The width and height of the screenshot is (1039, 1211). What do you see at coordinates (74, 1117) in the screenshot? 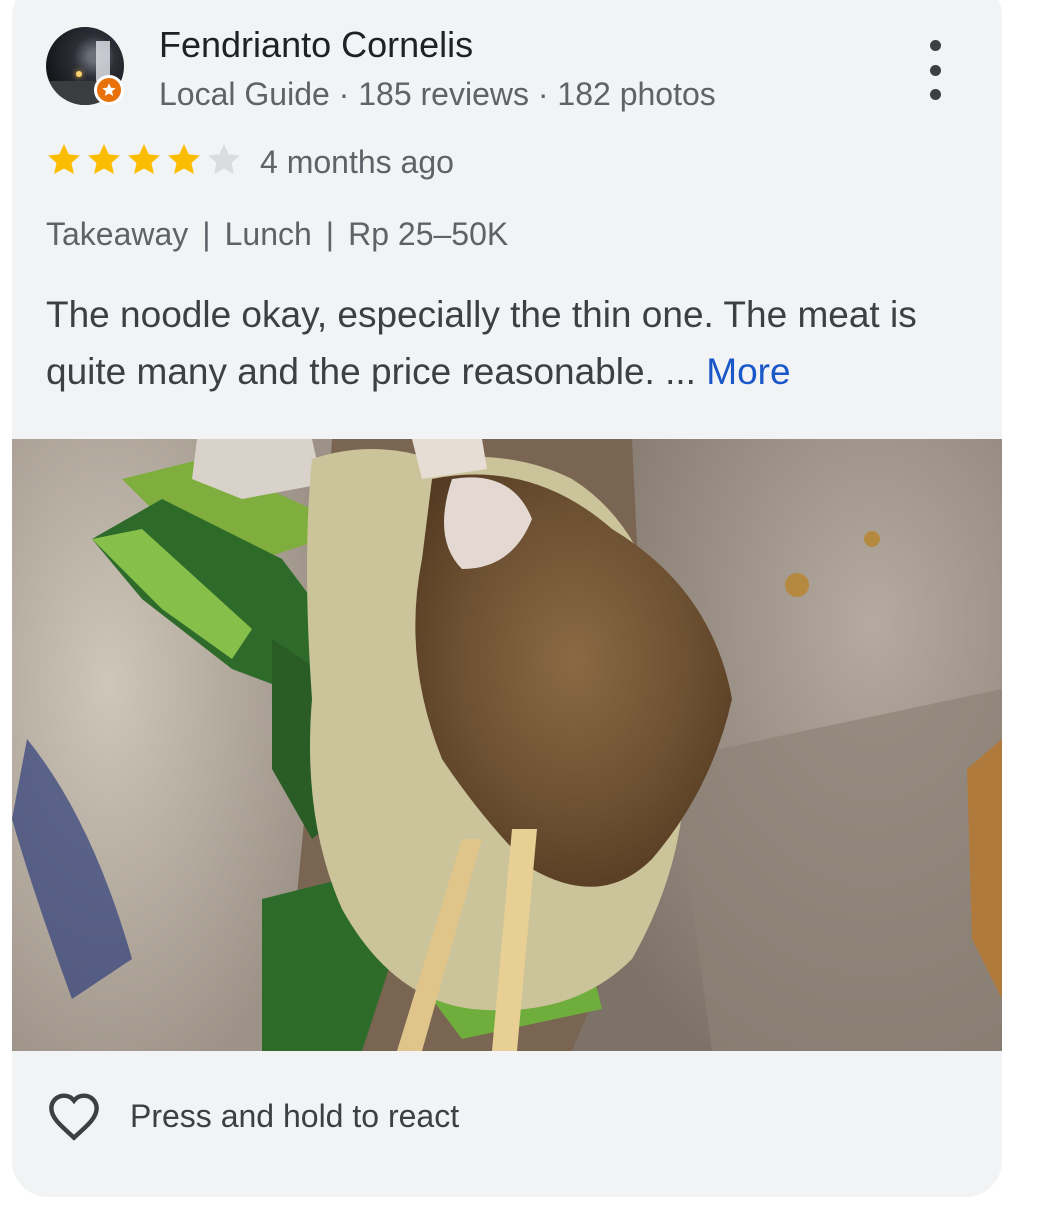
I see `heart-outline-icon` at bounding box center [74, 1117].